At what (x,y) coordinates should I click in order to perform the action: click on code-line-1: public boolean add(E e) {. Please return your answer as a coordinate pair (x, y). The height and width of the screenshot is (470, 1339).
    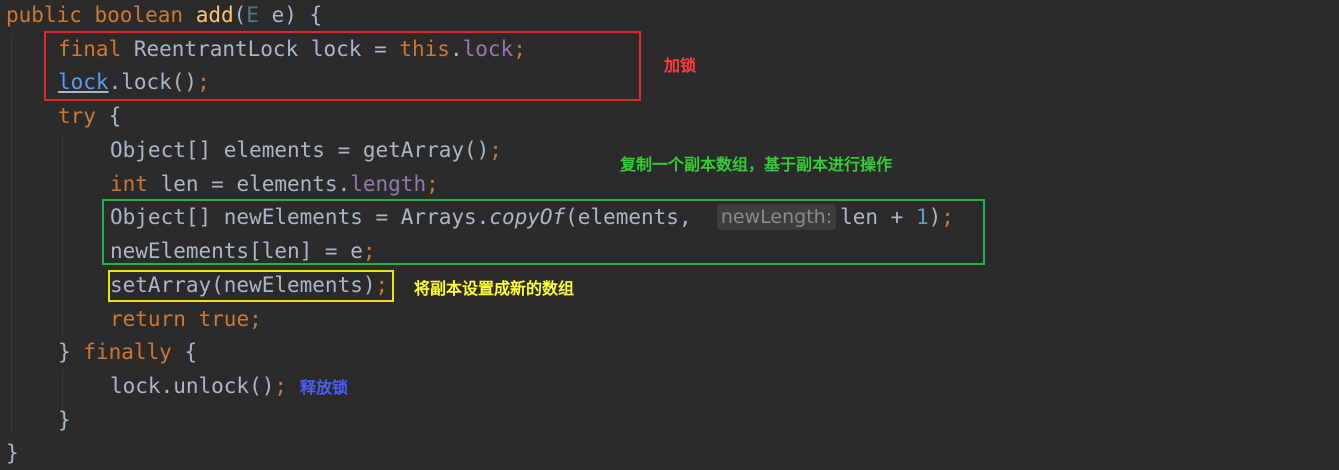
    Looking at the image, I should click on (164, 15).